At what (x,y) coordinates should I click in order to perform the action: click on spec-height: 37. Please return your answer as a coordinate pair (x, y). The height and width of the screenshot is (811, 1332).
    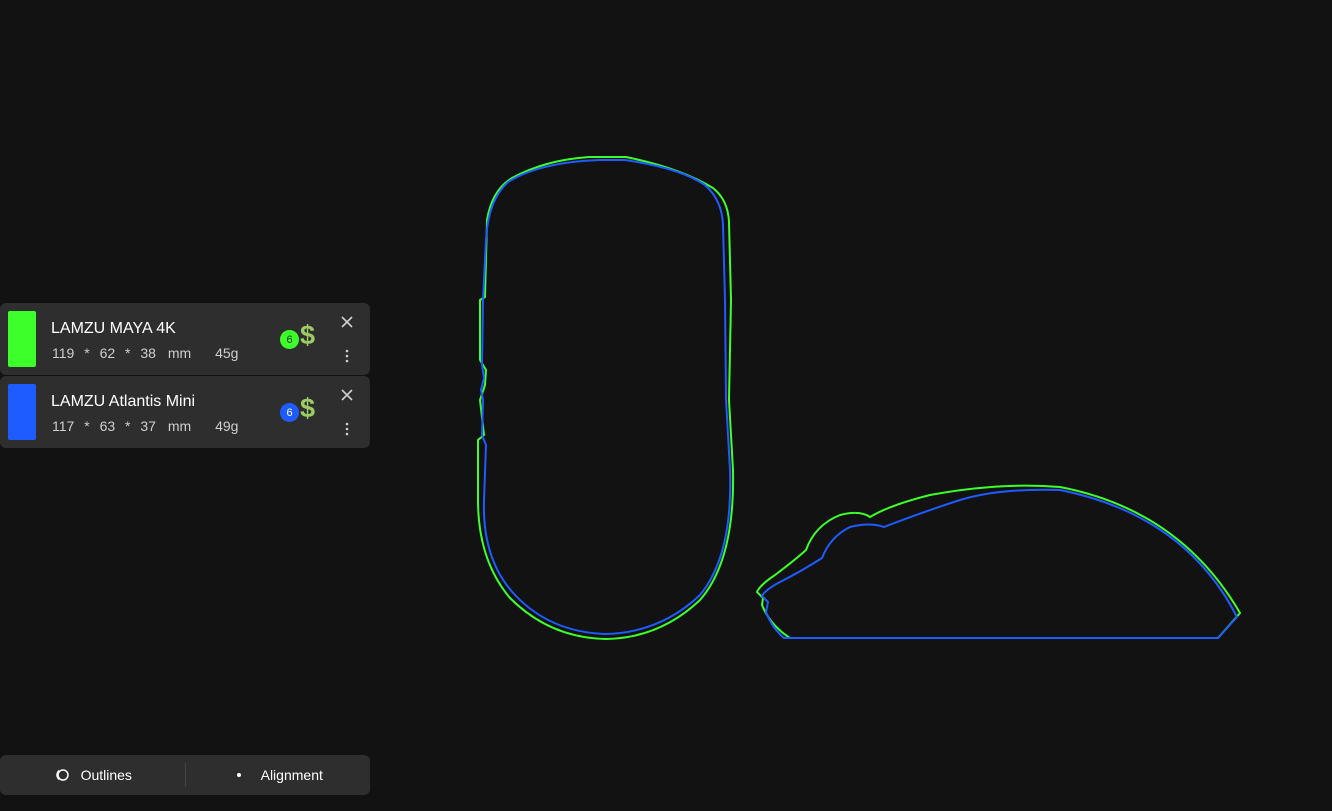
    Looking at the image, I should click on (148, 426).